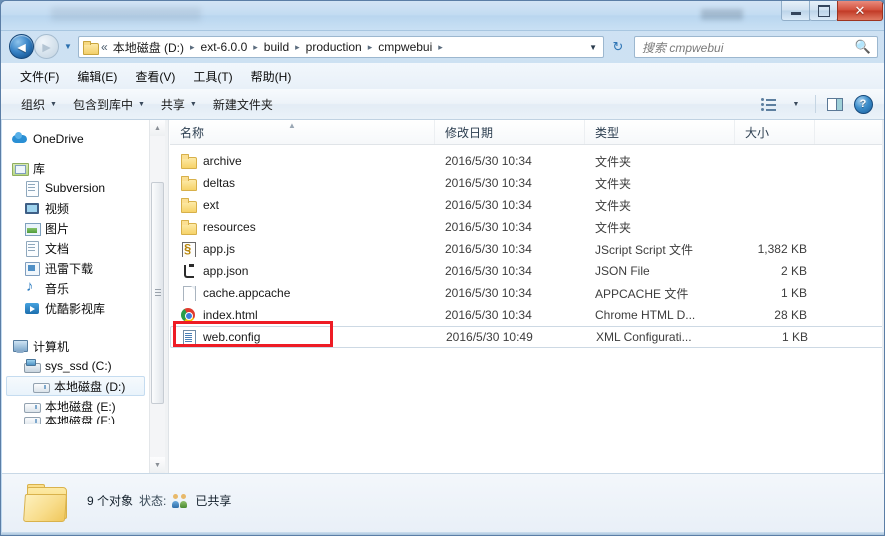  I want to click on search-icon: 🔍, so click(862, 46).